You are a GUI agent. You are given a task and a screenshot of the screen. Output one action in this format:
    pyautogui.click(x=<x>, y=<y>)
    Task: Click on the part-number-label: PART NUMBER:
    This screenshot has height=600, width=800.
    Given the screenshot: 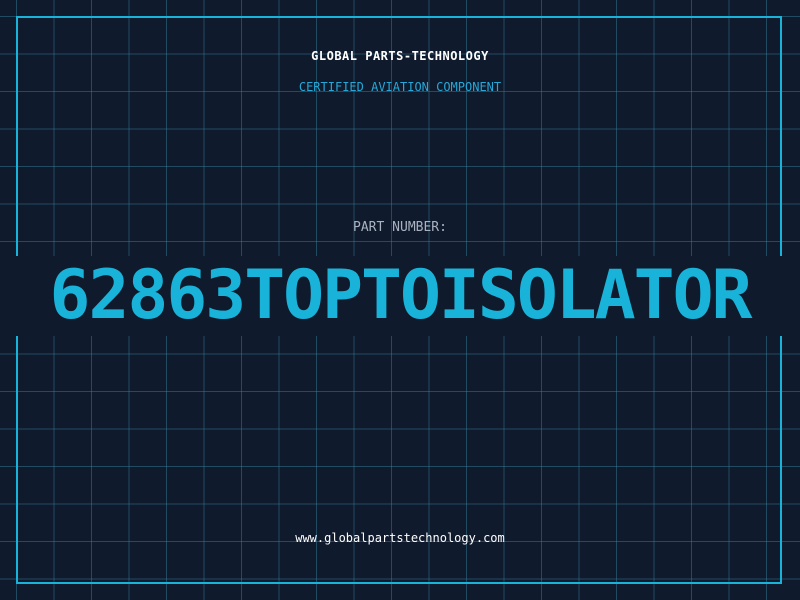 What is the action you would take?
    pyautogui.click(x=400, y=227)
    